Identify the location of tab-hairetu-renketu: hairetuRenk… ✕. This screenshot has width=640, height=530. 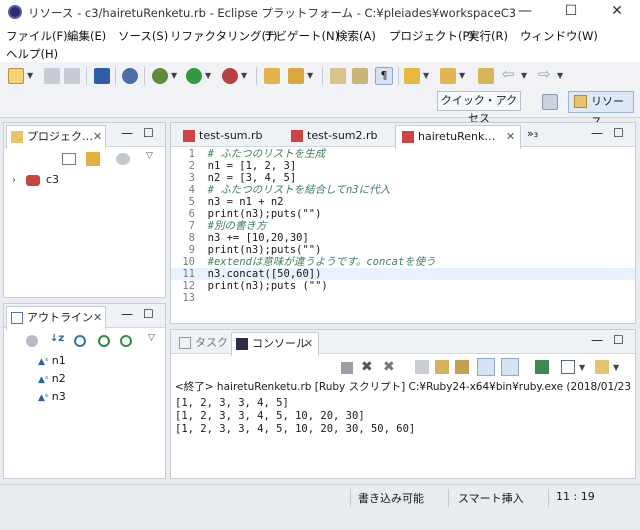
(458, 137).